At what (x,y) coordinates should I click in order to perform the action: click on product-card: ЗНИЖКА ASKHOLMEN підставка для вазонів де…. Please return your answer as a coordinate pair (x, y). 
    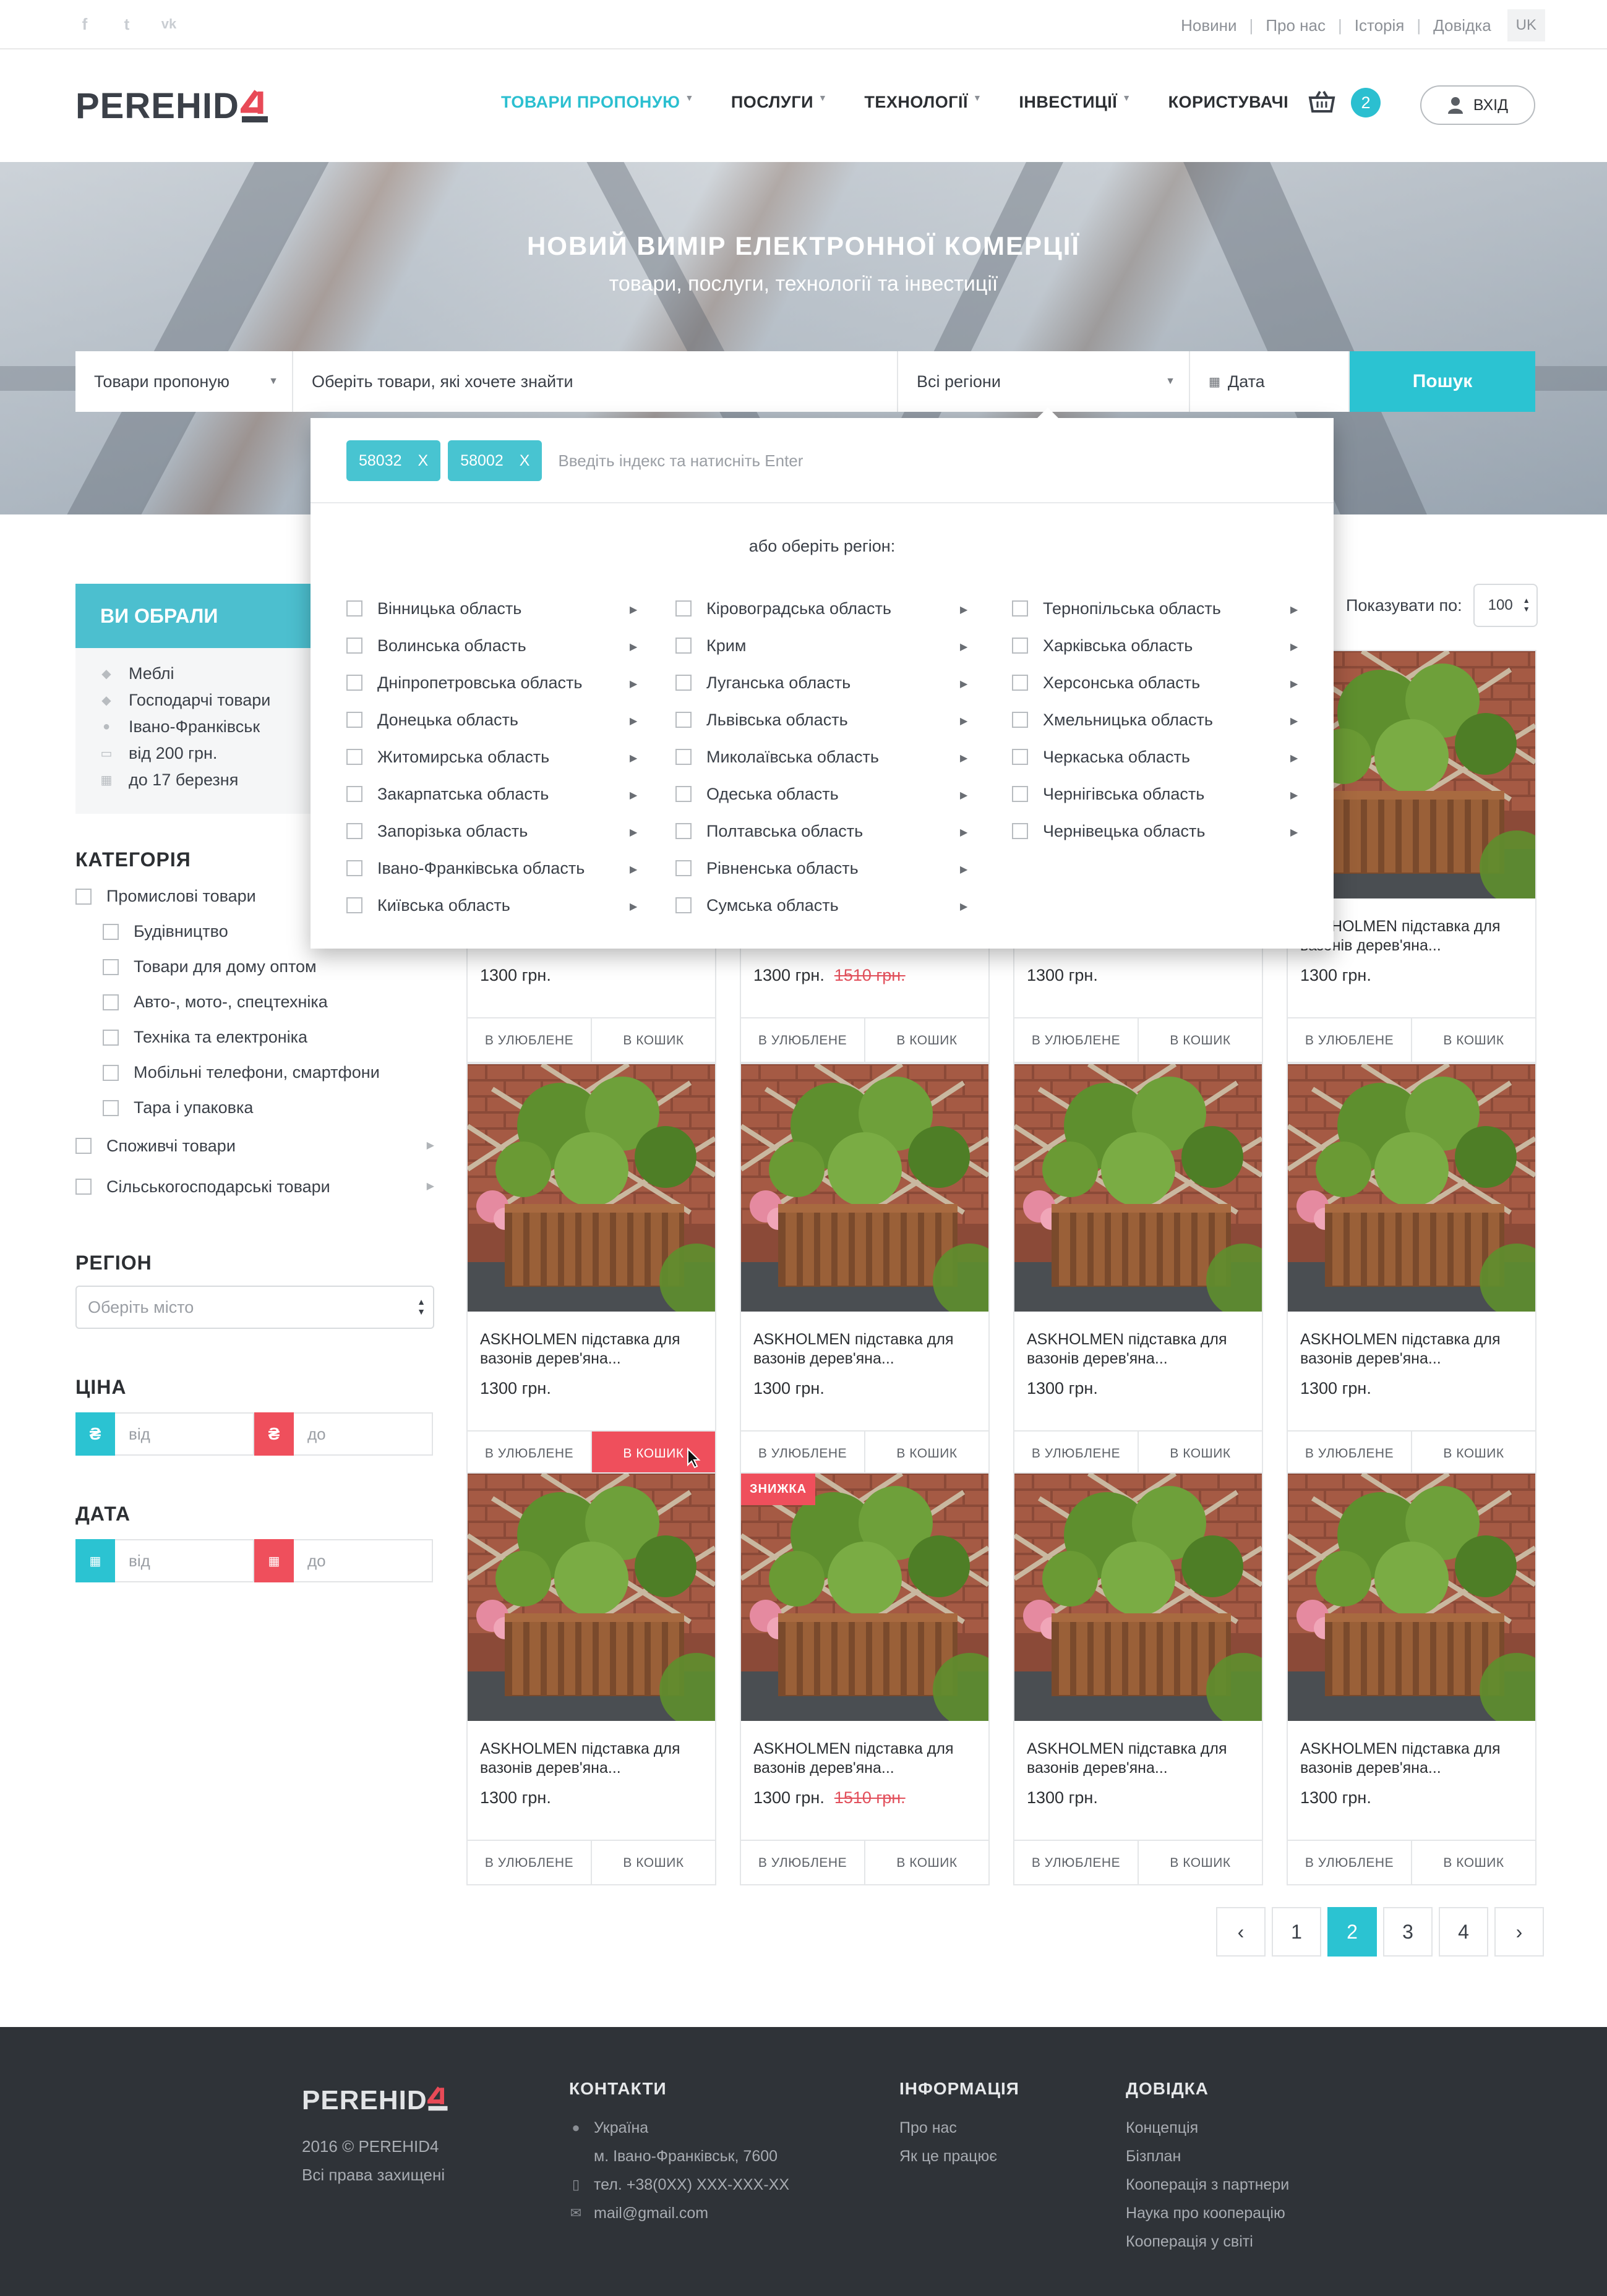
    Looking at the image, I should click on (865, 1678).